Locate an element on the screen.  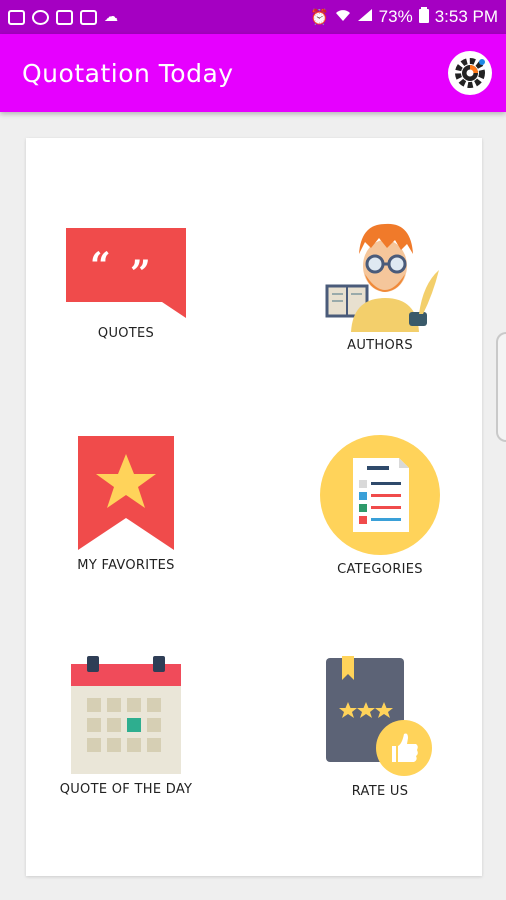
menu-label-quote-of-the-day: QUOTE OF THE DAY is located at coordinates (126, 789).